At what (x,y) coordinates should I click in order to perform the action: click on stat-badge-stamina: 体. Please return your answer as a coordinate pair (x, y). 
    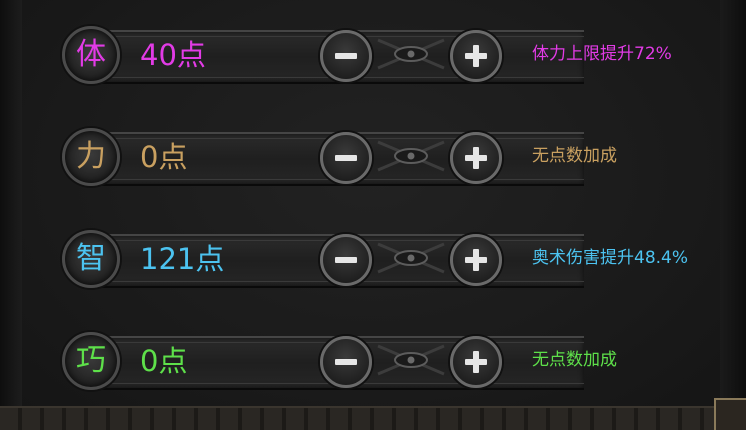
    Looking at the image, I should click on (91, 55).